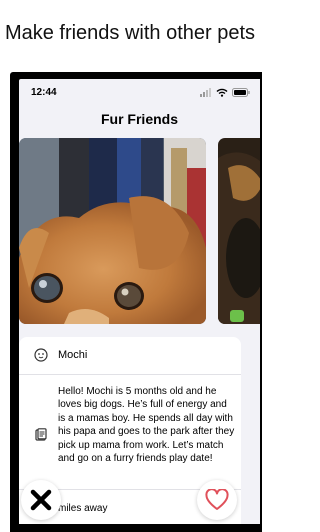 This screenshot has width=320, height=532. Describe the element at coordinates (130, 33) in the screenshot. I see `headline: Make friends with other pets` at that location.